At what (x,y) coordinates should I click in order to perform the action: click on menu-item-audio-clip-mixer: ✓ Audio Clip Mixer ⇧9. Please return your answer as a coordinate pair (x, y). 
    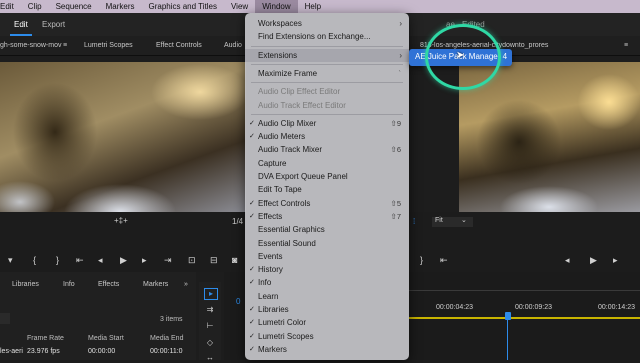
    Looking at the image, I should click on (327, 123).